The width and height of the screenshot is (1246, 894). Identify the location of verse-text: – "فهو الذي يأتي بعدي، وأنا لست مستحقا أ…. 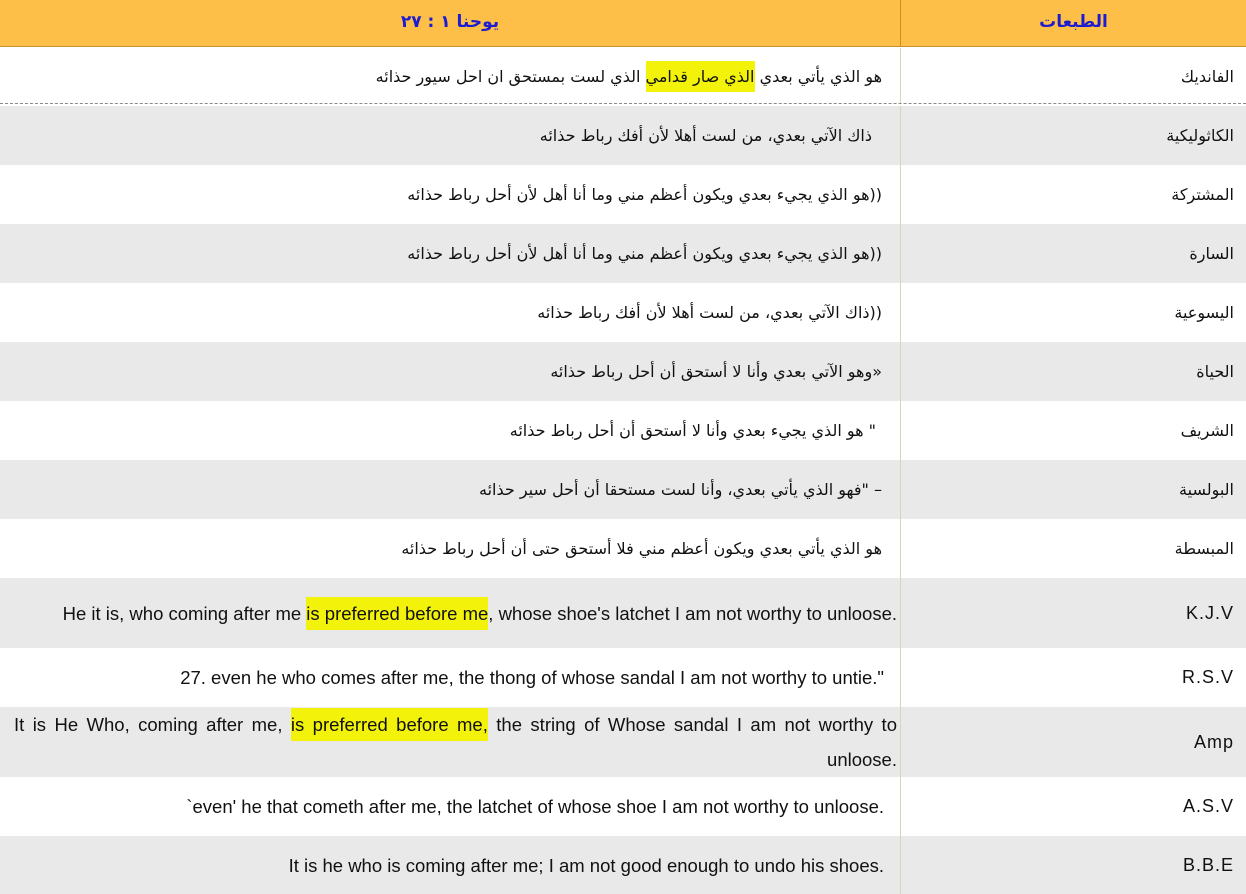
(680, 489).